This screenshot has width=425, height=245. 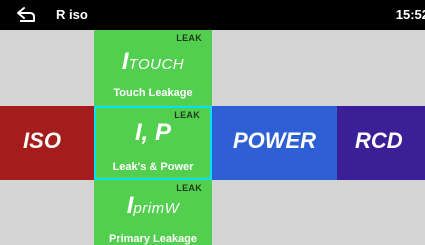 I want to click on tile-label: Primary Leakage, so click(x=153, y=239).